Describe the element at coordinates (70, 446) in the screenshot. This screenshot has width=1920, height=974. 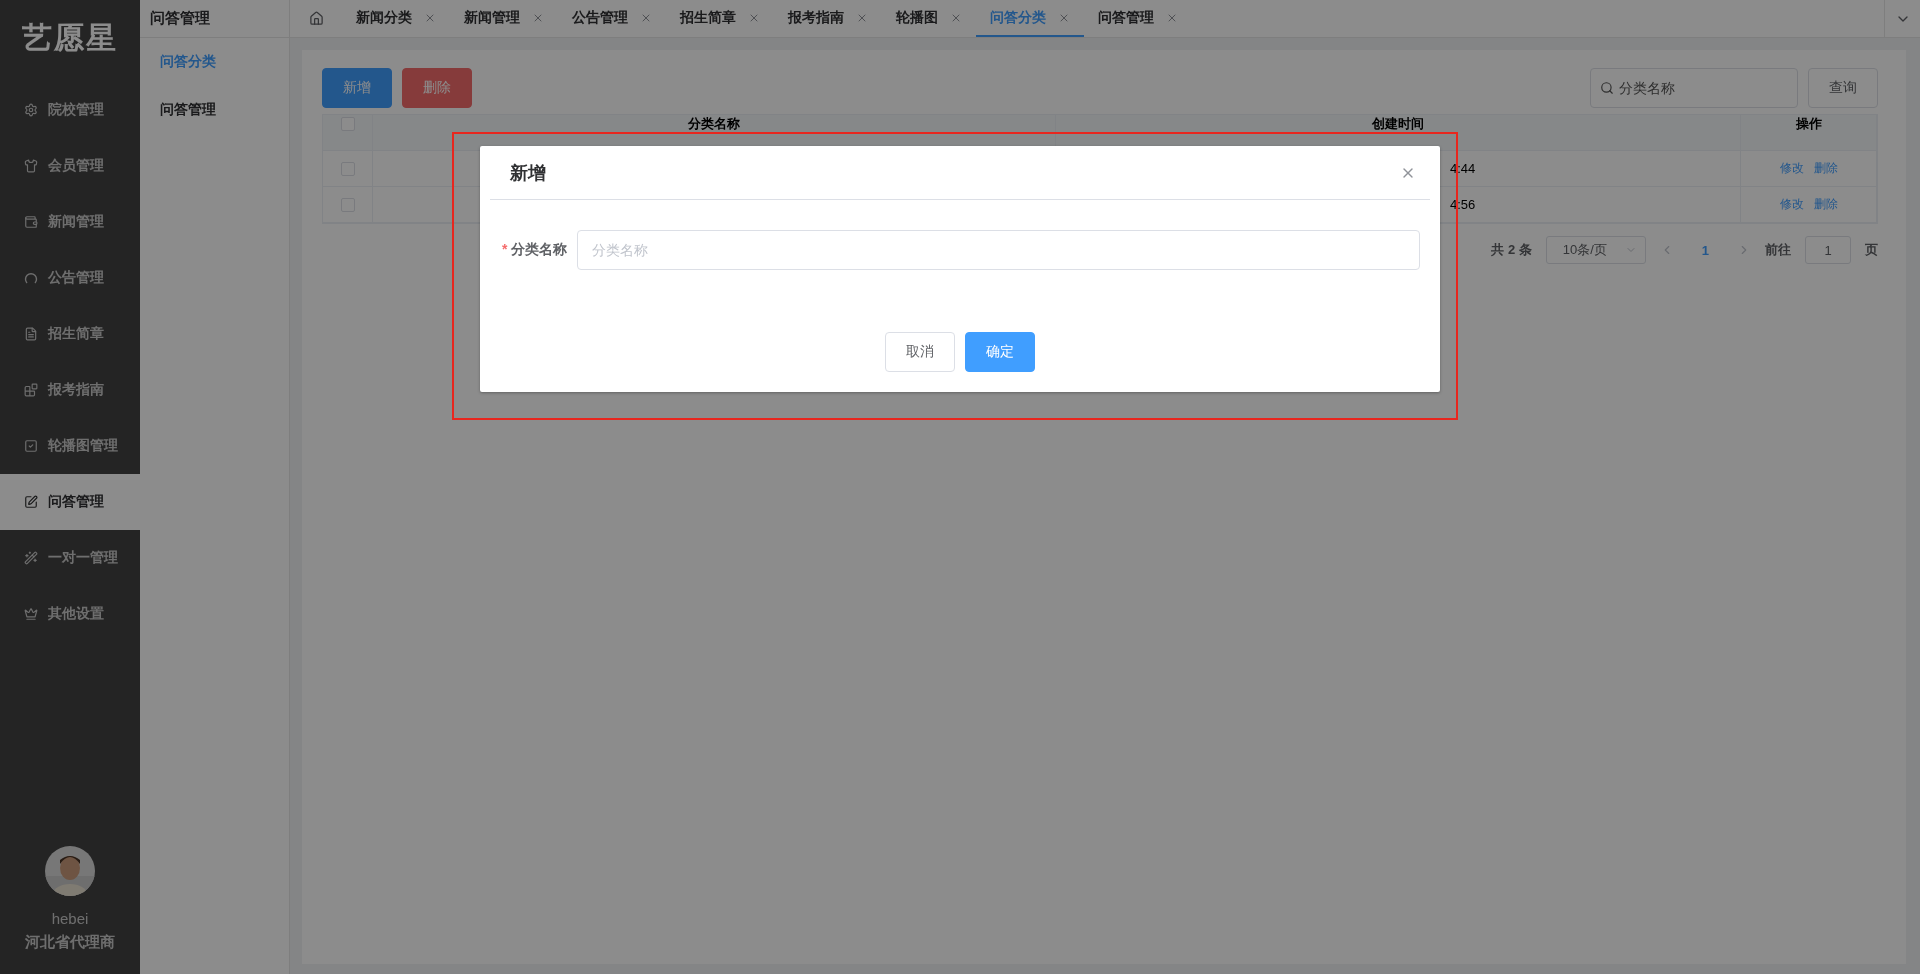
I see `sidebar-item: 轮播图管理` at that location.